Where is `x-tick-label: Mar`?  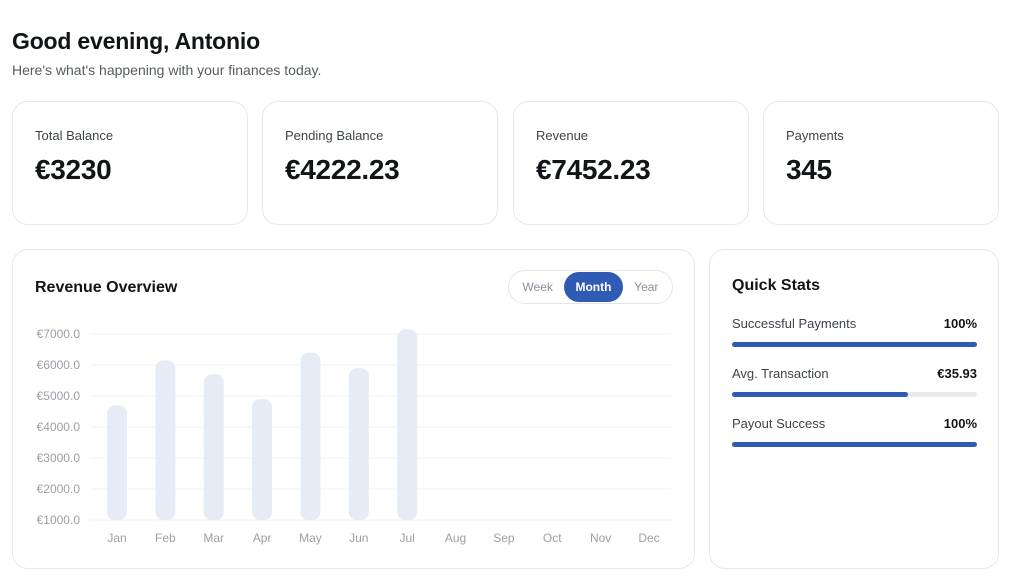
x-tick-label: Mar is located at coordinates (213, 538).